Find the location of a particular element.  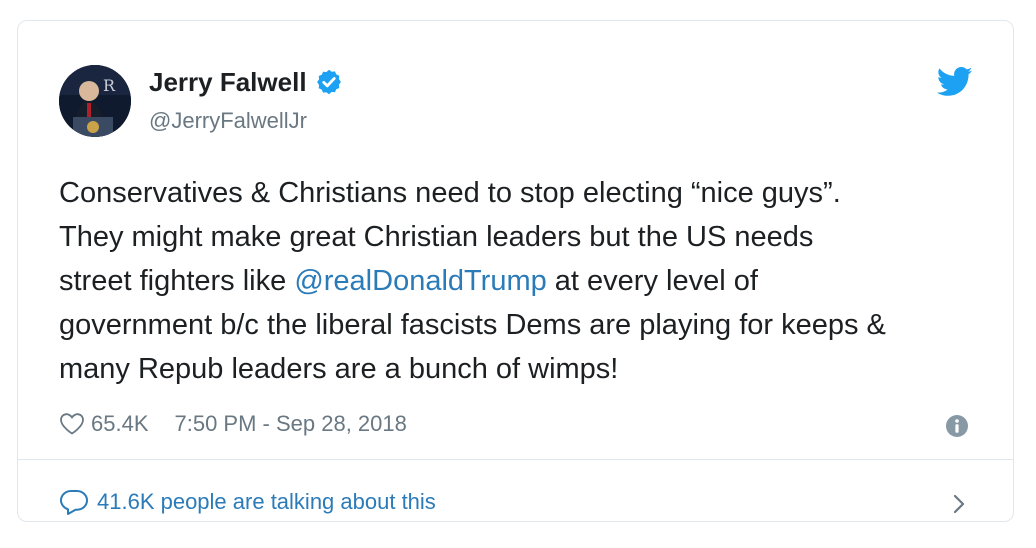

heart-icon is located at coordinates (72, 424).